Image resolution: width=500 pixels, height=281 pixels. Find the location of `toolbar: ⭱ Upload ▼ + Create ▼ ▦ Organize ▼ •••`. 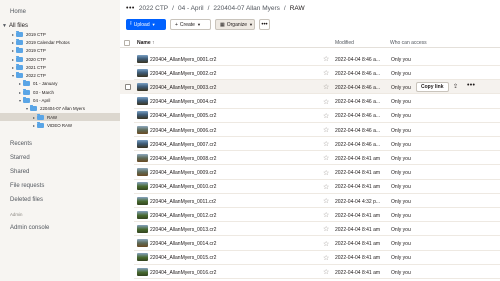

toolbar: ⭱ Upload ▼ + Create ▼ ▦ Organize ▼ ••• is located at coordinates (198, 24).